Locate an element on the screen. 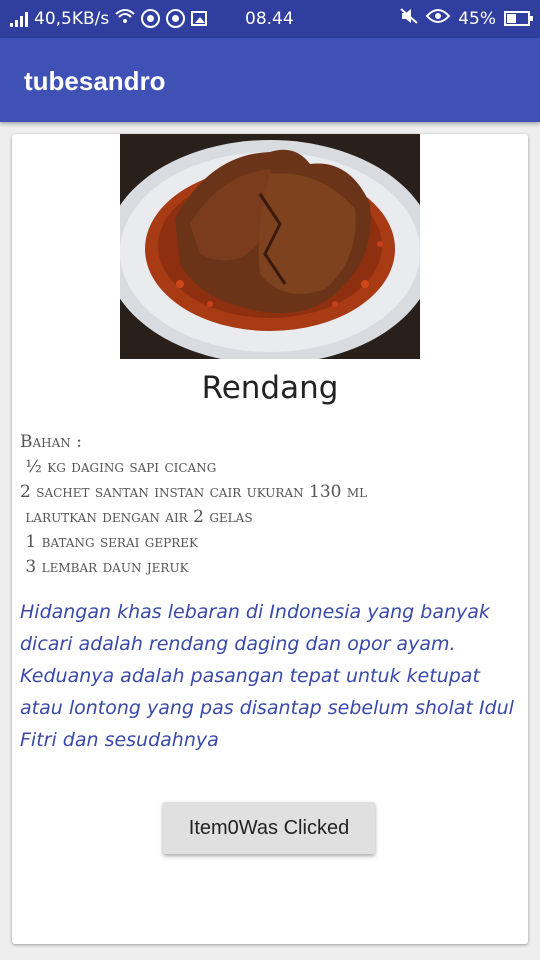 The image size is (540, 960). net-speed: 40,5KB/s is located at coordinates (72, 18).